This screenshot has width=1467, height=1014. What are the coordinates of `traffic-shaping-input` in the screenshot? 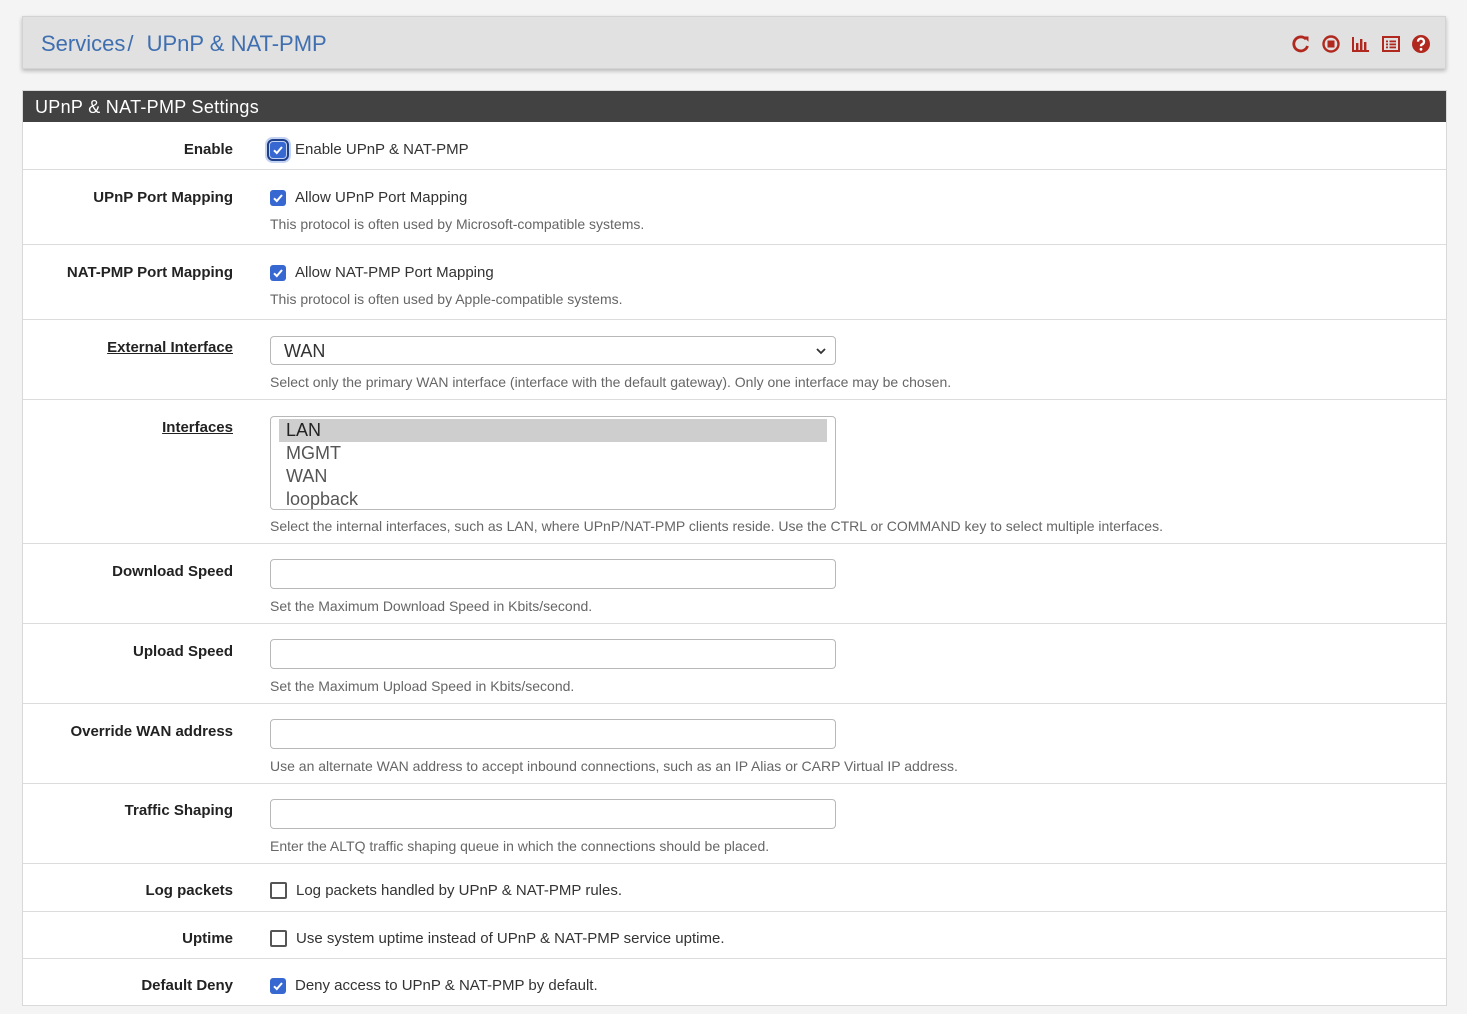 It's located at (553, 814).